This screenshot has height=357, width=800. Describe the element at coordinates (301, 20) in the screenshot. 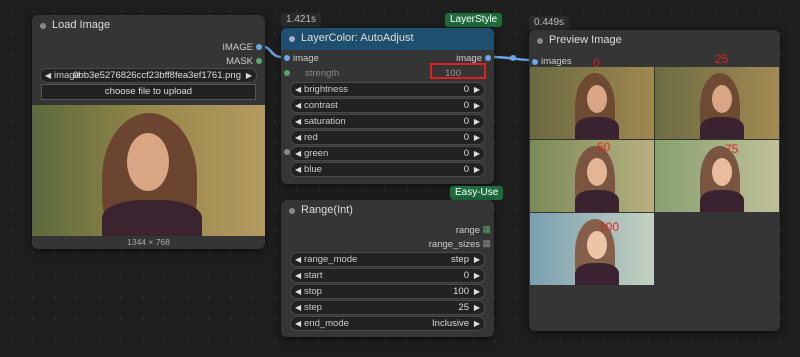

I see `execution-time-badge: 1.421s` at that location.